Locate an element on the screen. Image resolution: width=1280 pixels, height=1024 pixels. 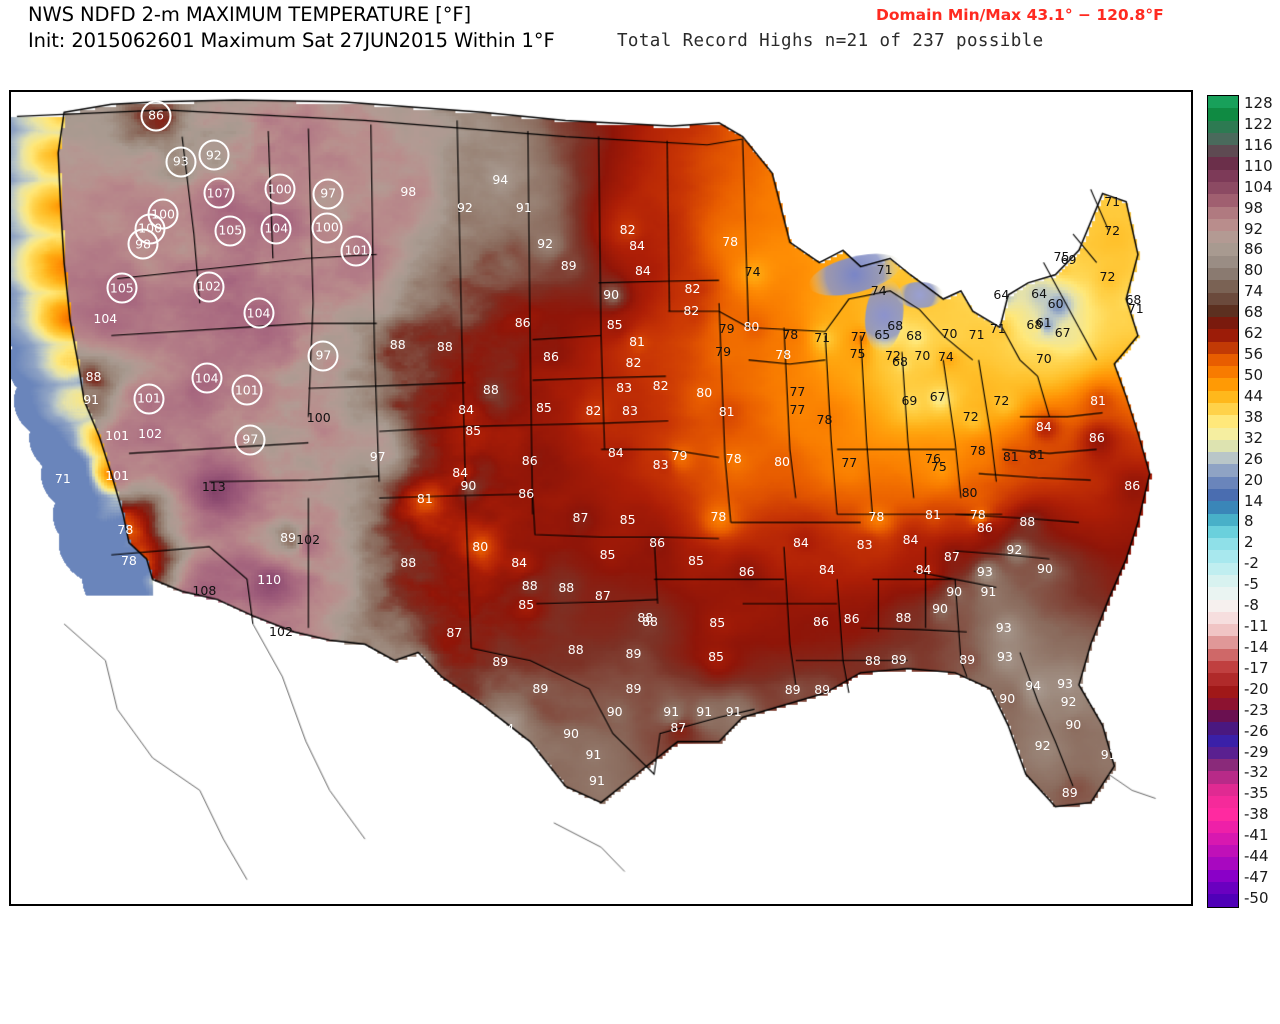
colorbar-tick: 74 is located at coordinates (1254, 291).